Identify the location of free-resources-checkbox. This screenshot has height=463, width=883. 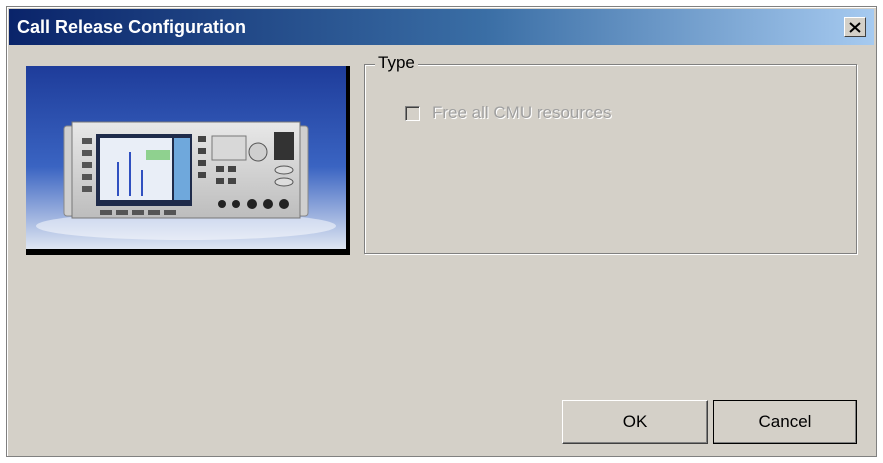
(412, 113).